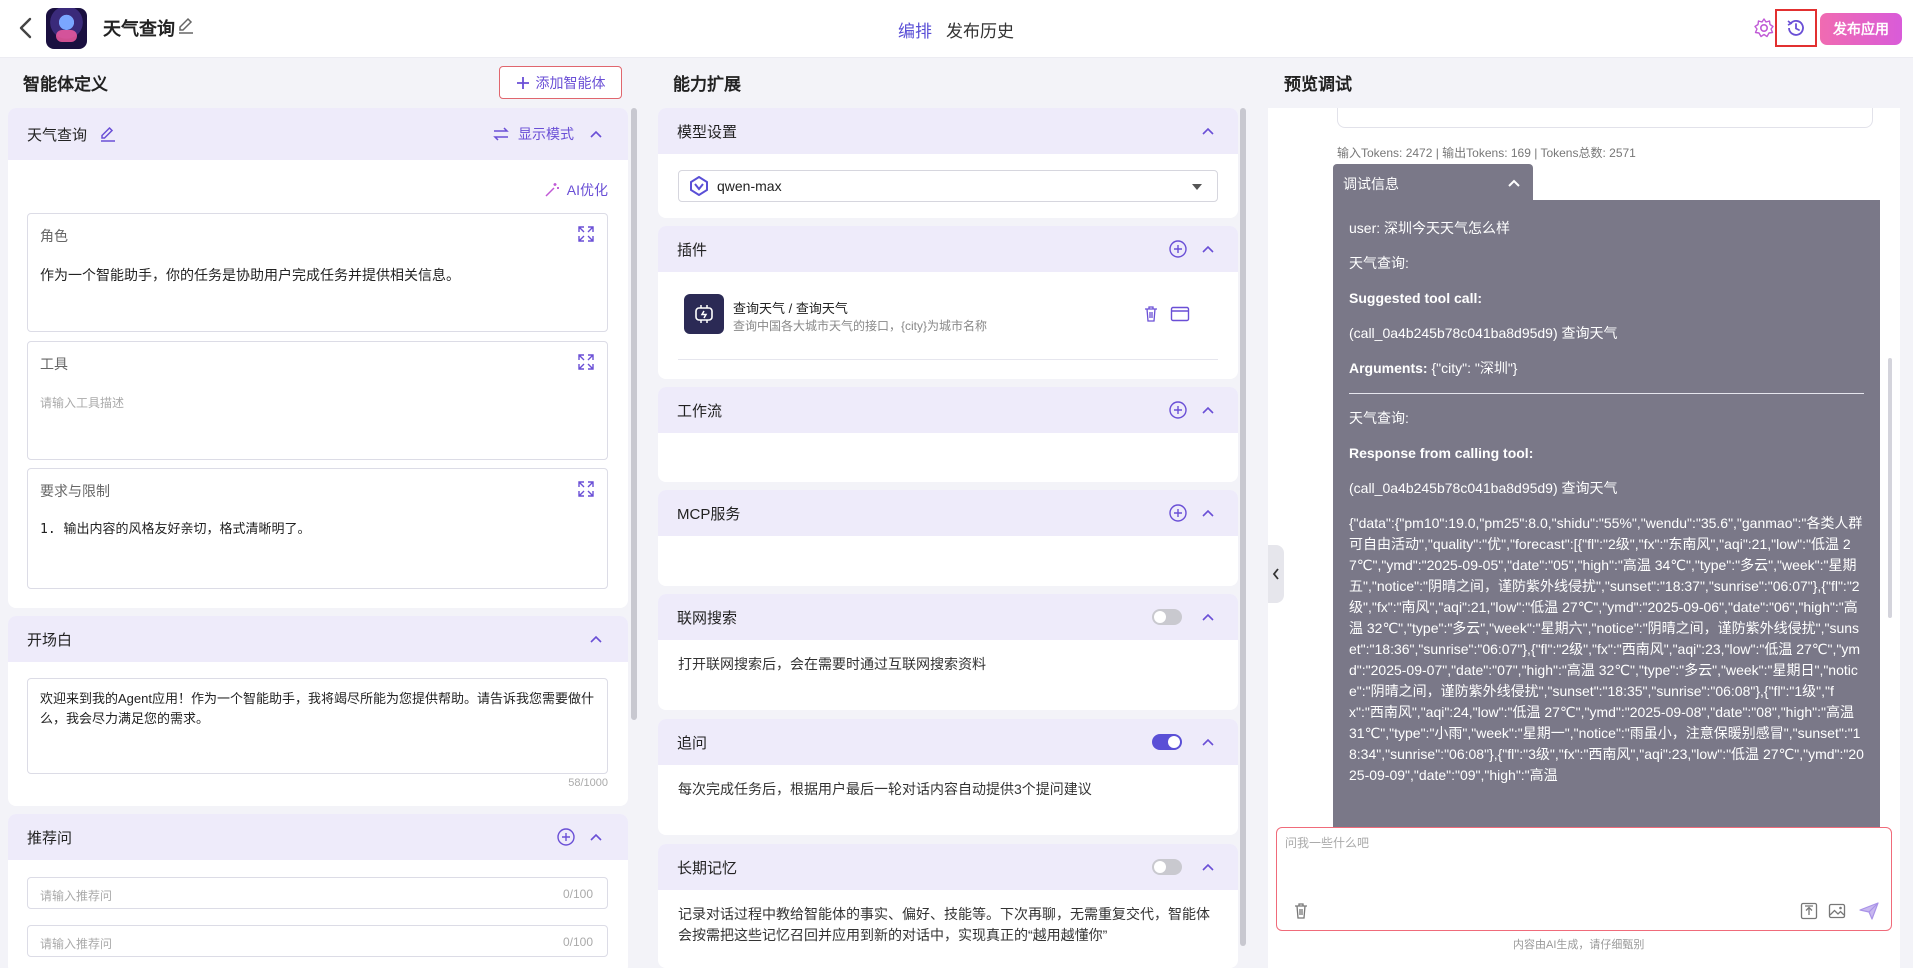 The height and width of the screenshot is (968, 1913). Describe the element at coordinates (1472, 368) in the screenshot. I see `debug-arguments-value: {"city": "深圳"}` at that location.